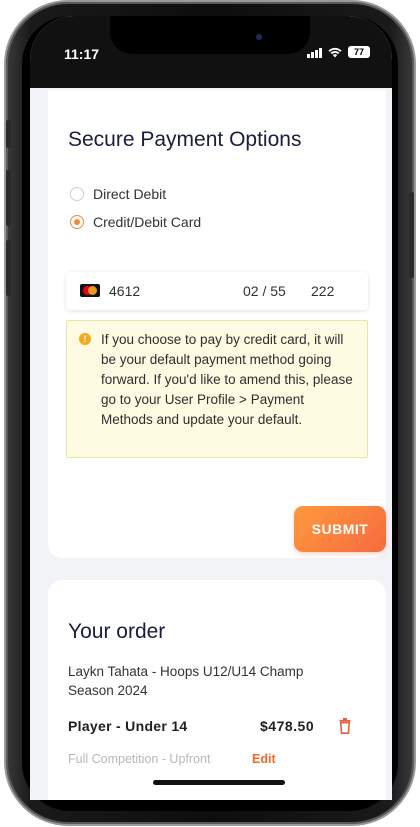 The width and height of the screenshot is (420, 827). What do you see at coordinates (85, 339) in the screenshot?
I see `info-icon: !` at bounding box center [85, 339].